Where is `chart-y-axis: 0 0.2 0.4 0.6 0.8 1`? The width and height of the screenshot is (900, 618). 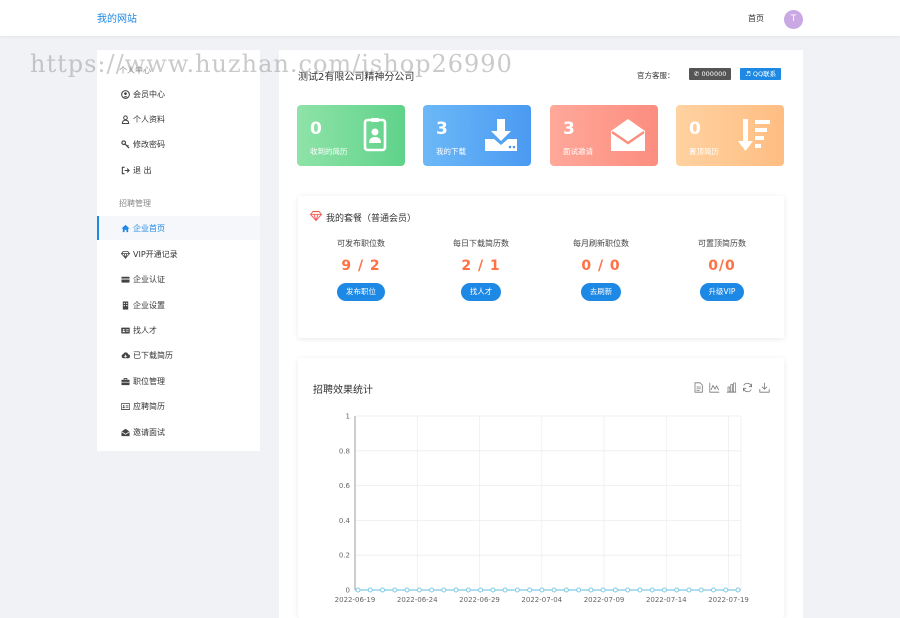 chart-y-axis: 0 0.2 0.4 0.6 0.8 1 is located at coordinates (345, 504).